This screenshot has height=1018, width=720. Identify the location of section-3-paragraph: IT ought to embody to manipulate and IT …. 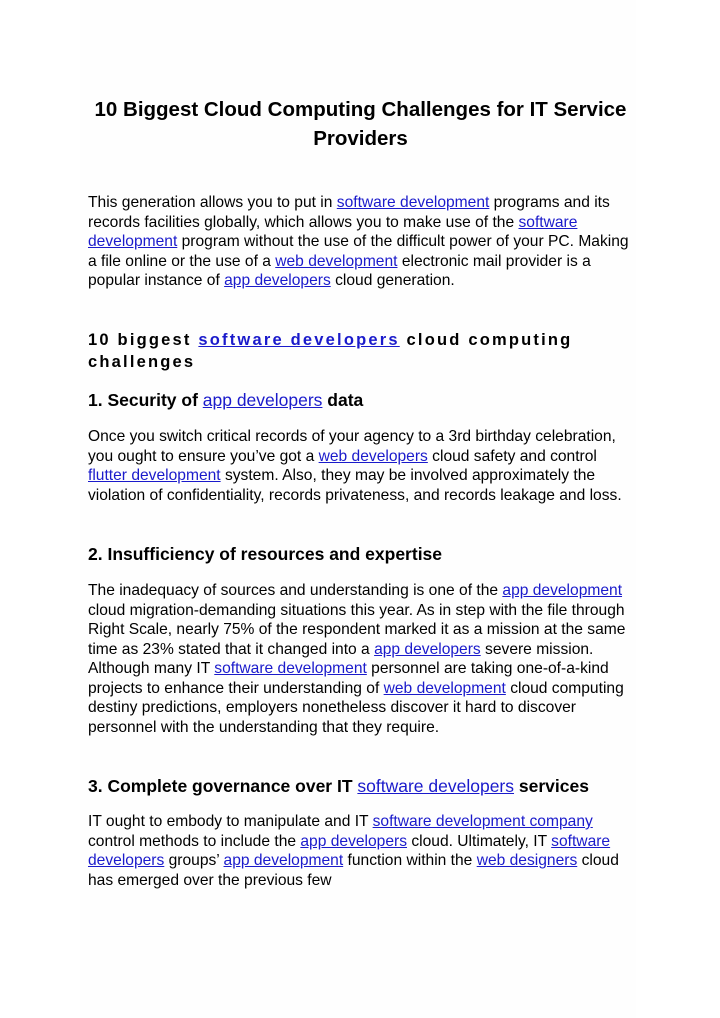
(363, 851).